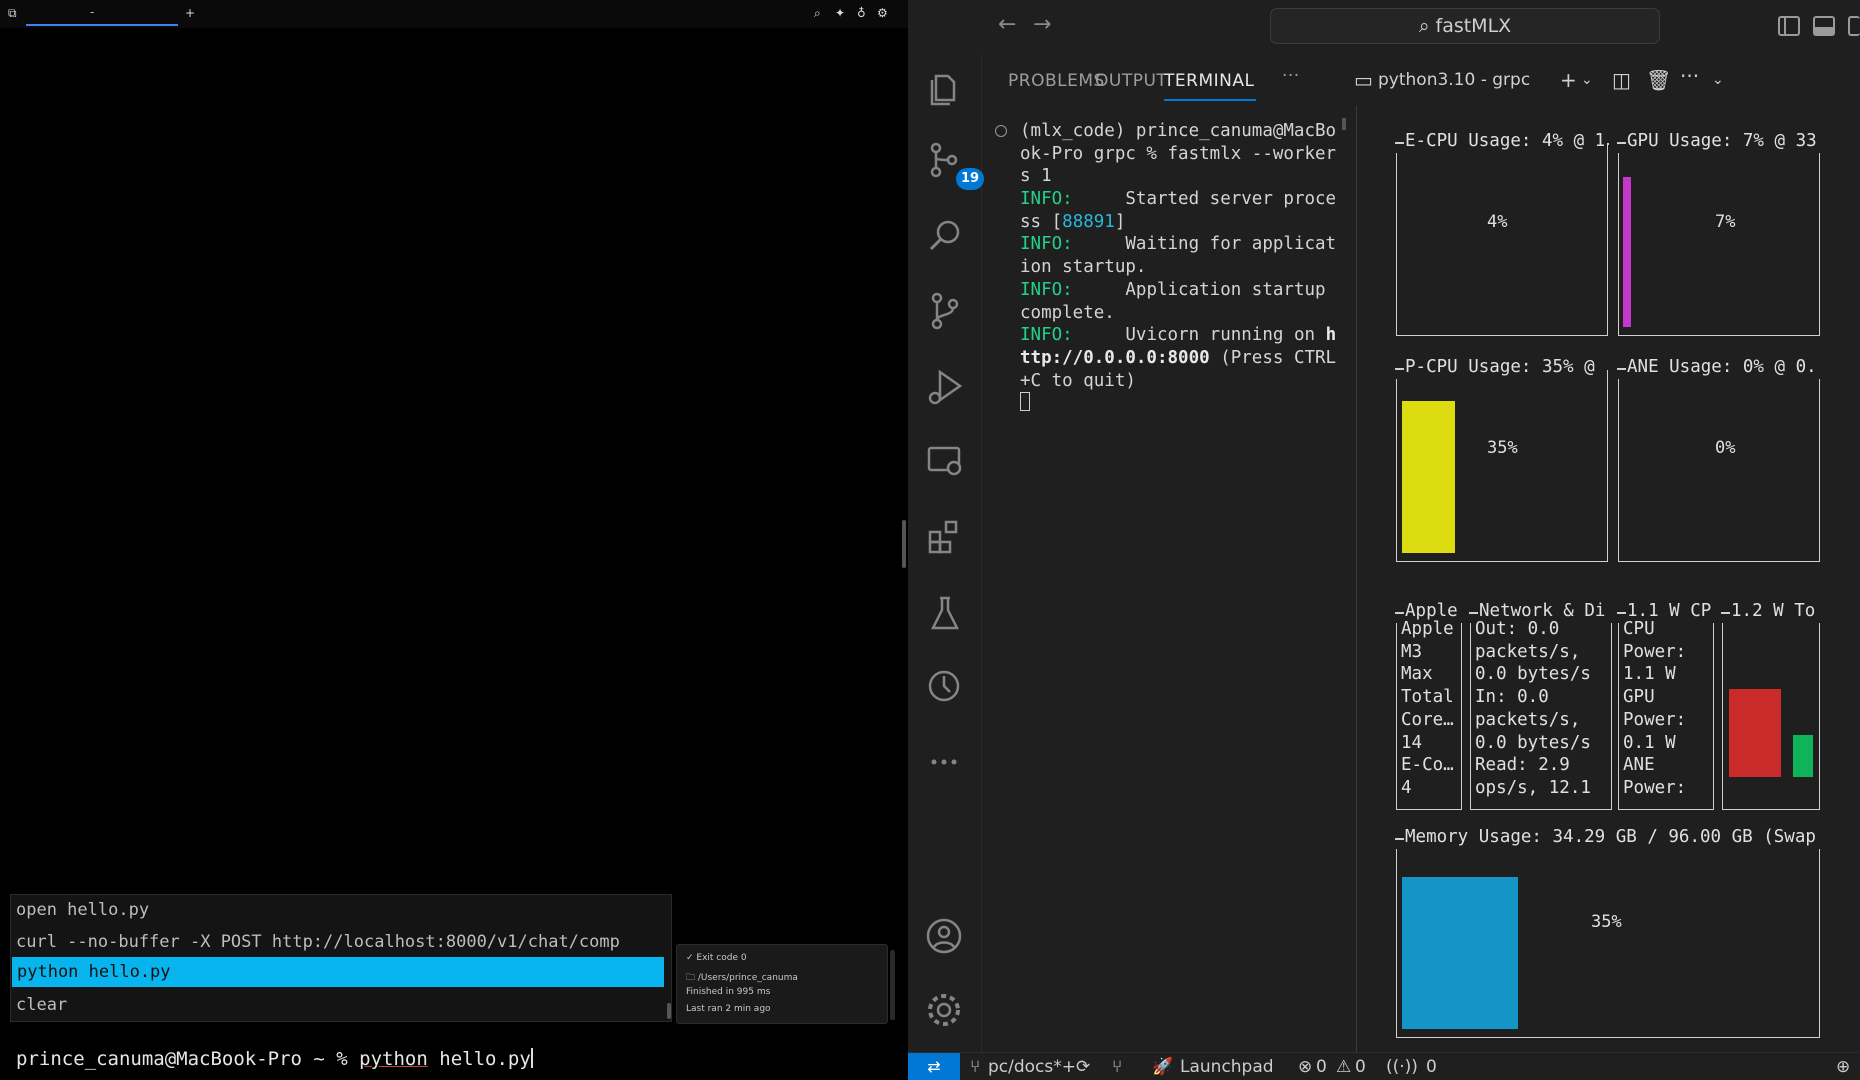 The height and width of the screenshot is (1080, 1860). What do you see at coordinates (1042, 24) in the screenshot?
I see `forward-arrow-icon: →` at bounding box center [1042, 24].